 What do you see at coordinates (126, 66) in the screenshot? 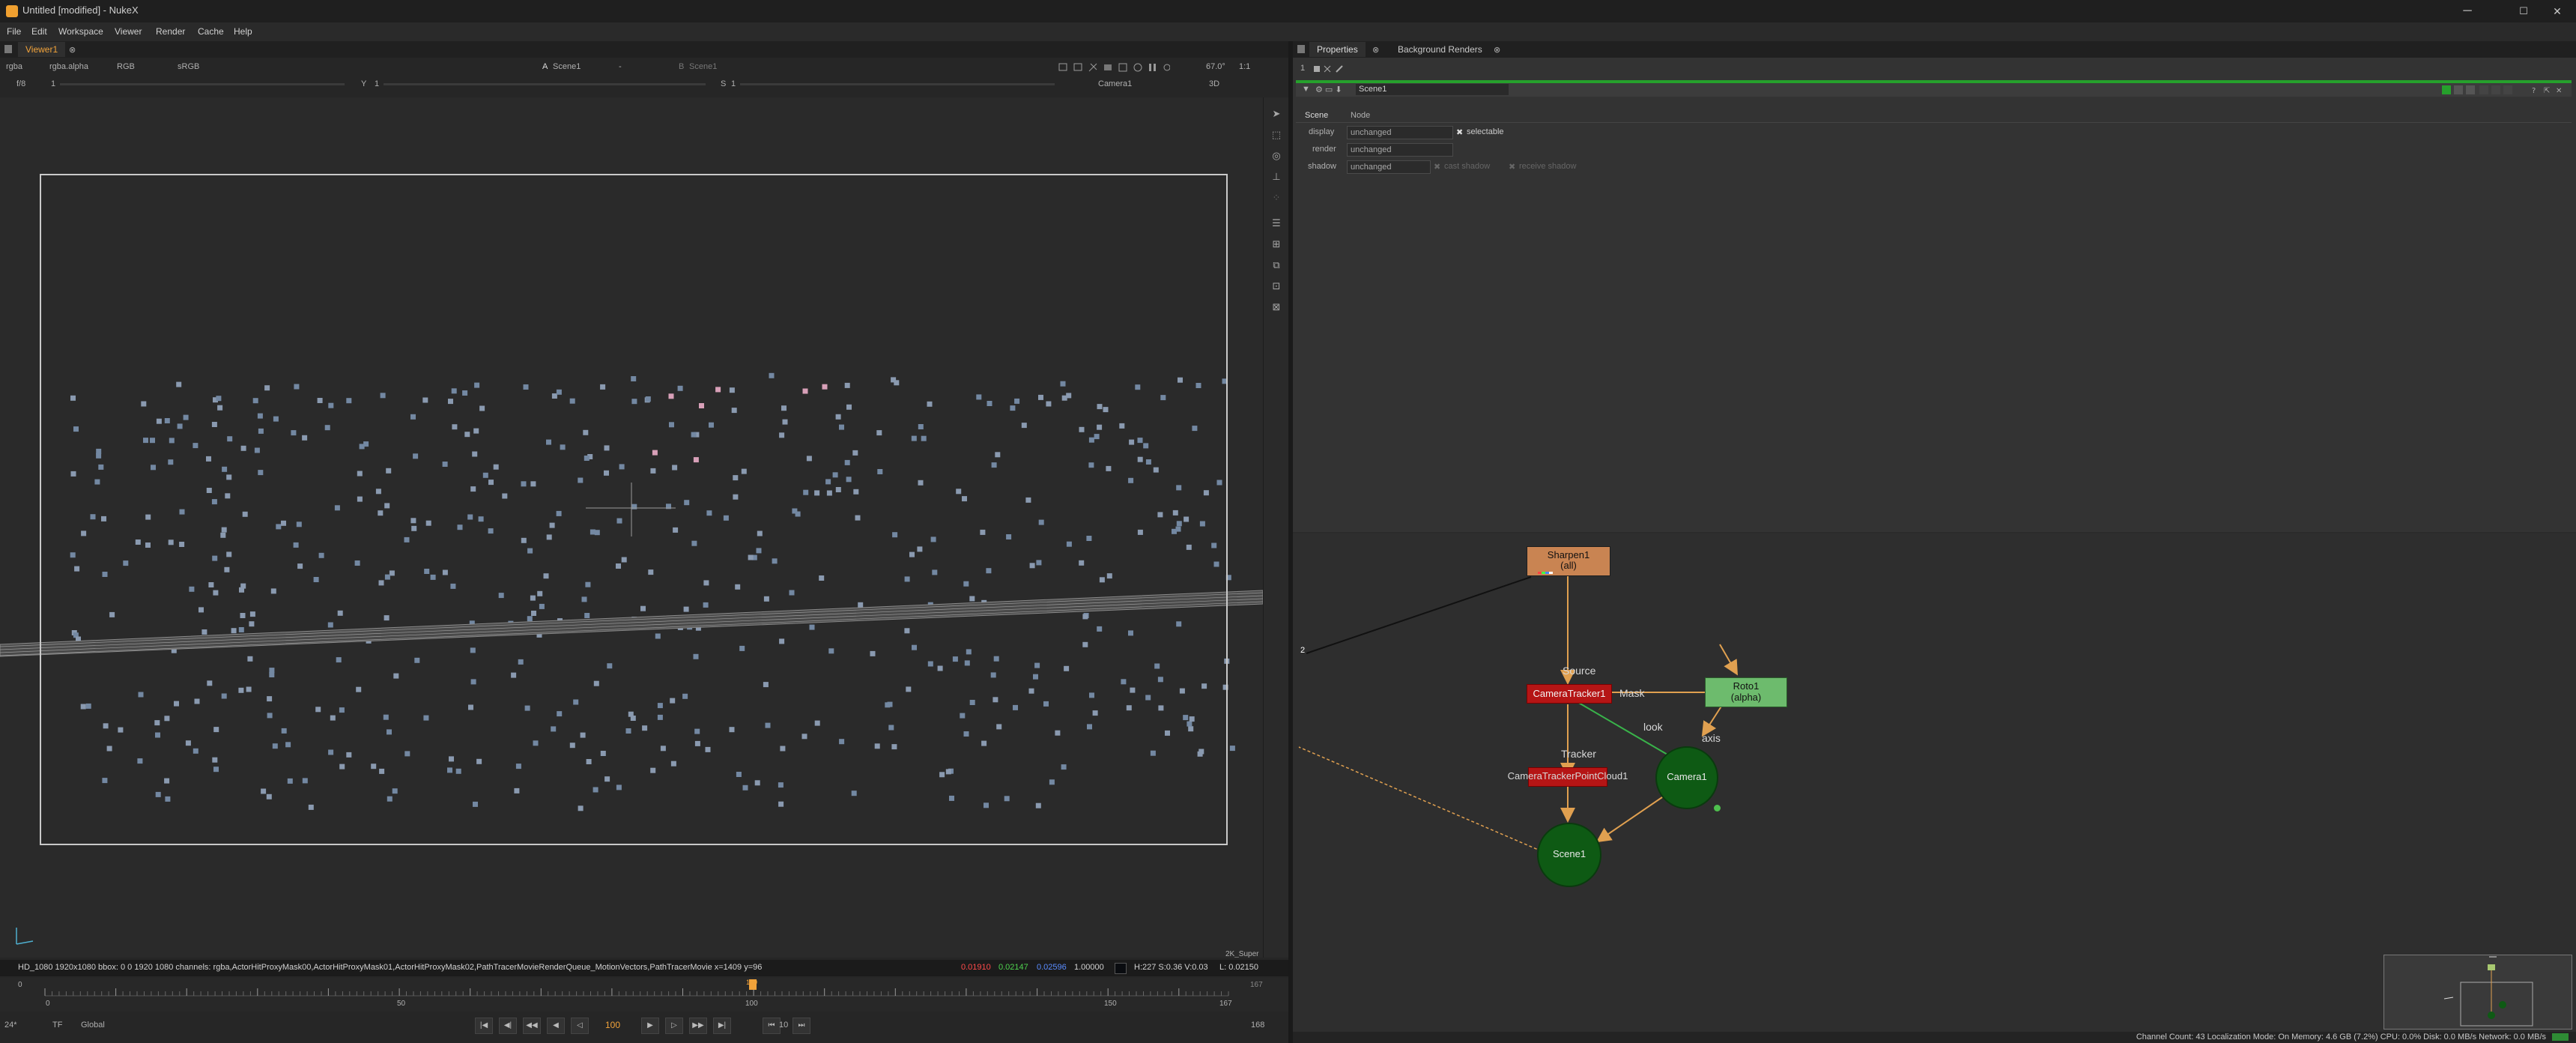
I see `display-channels-dropdown: RGB` at bounding box center [126, 66].